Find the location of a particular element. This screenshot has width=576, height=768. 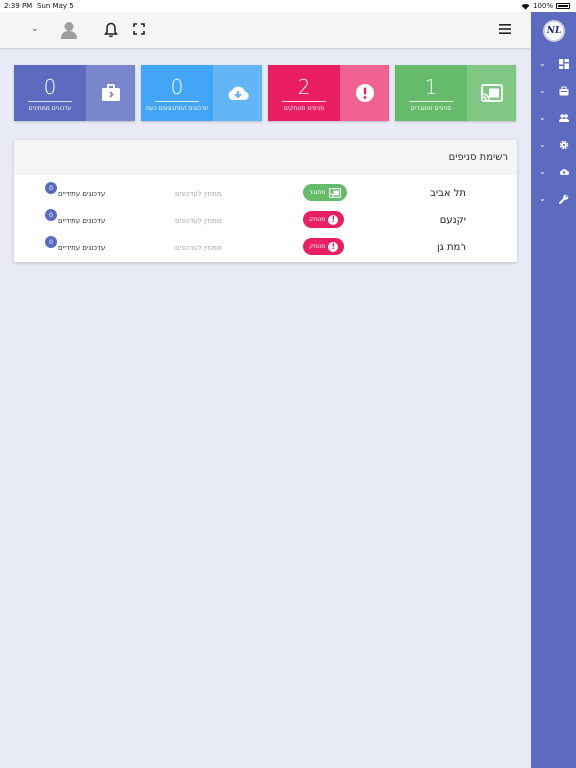

status-right: 100% is located at coordinates (545, 6).